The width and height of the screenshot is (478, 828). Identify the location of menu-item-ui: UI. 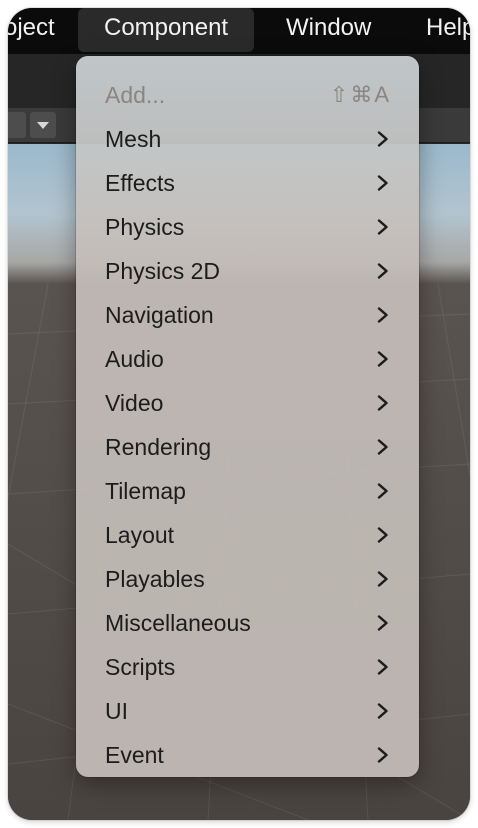
(247, 711).